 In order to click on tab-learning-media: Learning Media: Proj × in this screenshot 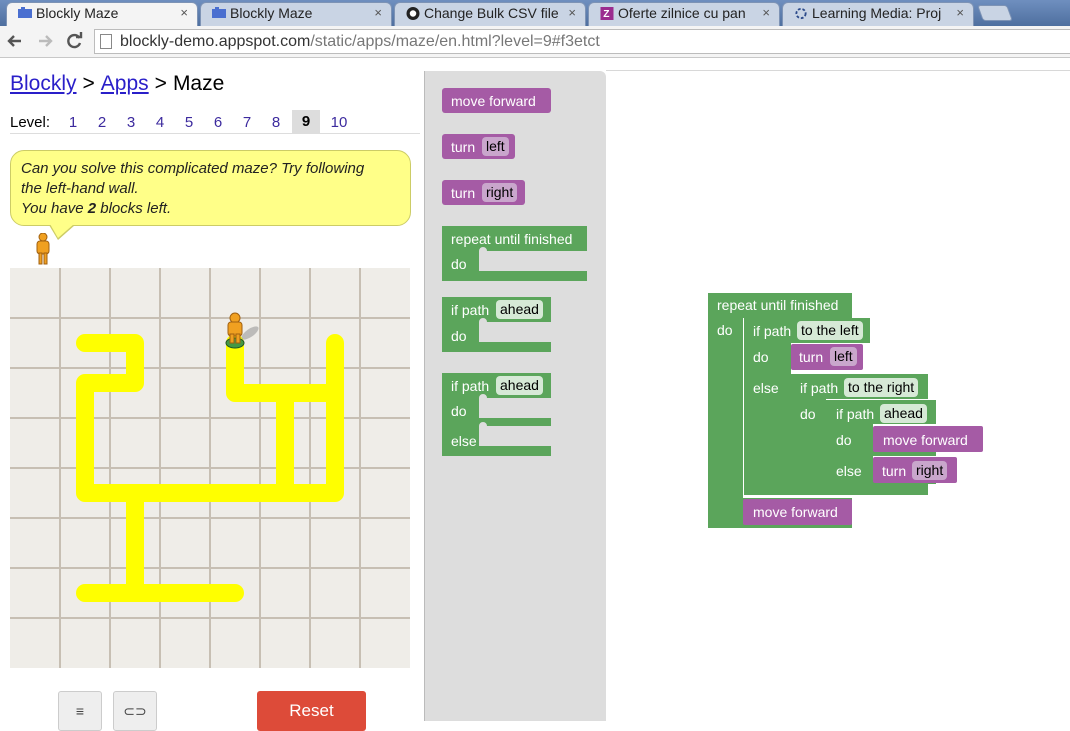, I will do `click(878, 14)`.